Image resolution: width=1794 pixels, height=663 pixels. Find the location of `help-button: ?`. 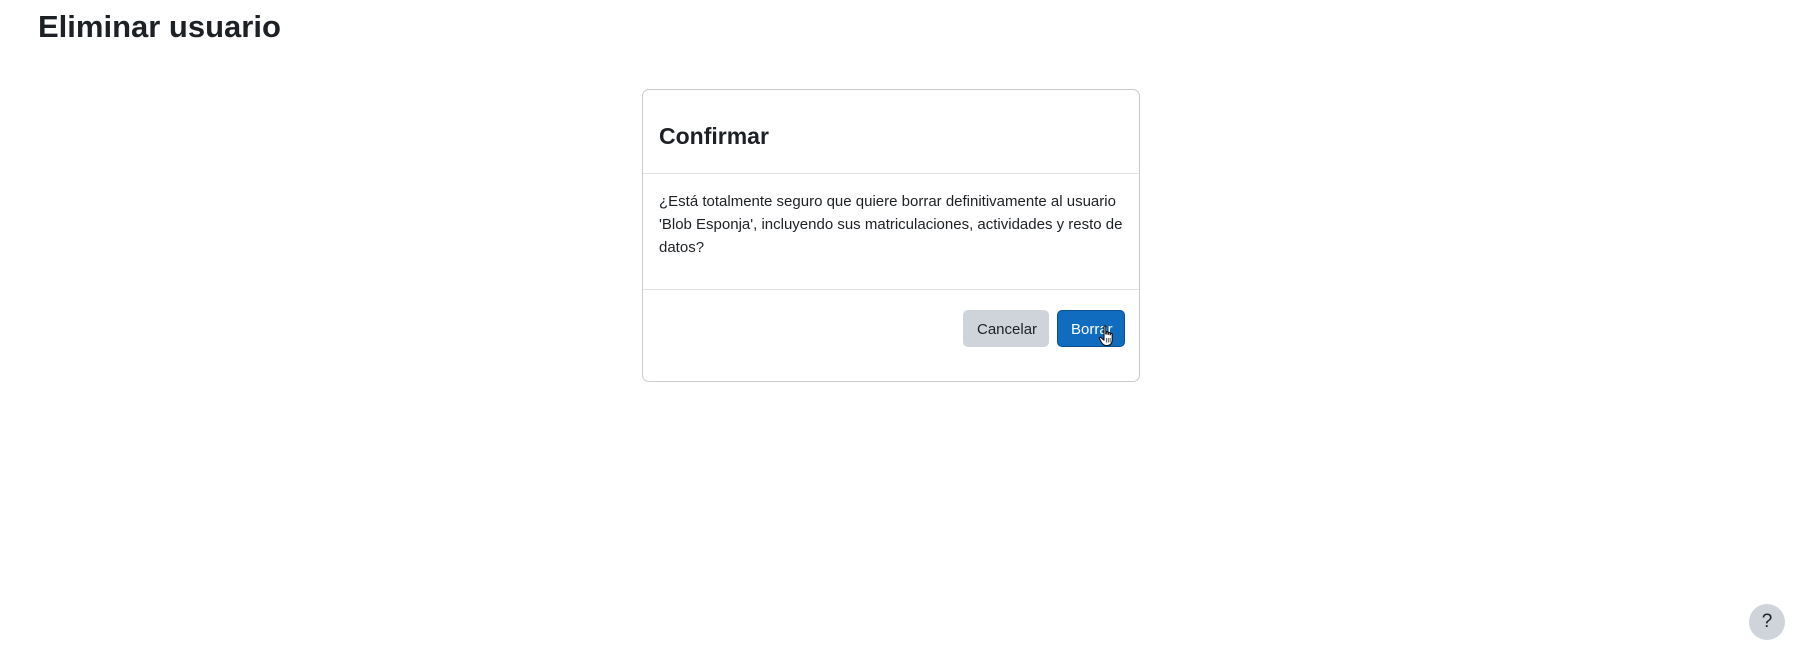

help-button: ? is located at coordinates (1767, 622).